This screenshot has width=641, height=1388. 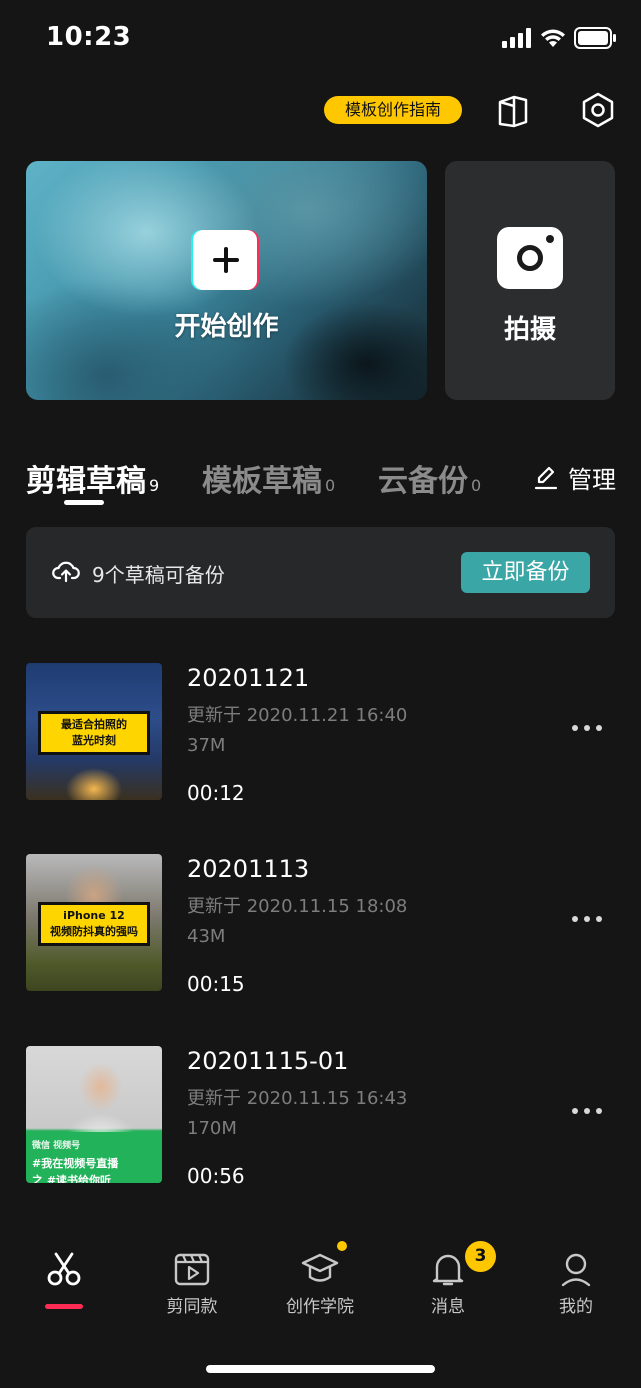 I want to click on tab-label: 云备份, so click(x=423, y=481).